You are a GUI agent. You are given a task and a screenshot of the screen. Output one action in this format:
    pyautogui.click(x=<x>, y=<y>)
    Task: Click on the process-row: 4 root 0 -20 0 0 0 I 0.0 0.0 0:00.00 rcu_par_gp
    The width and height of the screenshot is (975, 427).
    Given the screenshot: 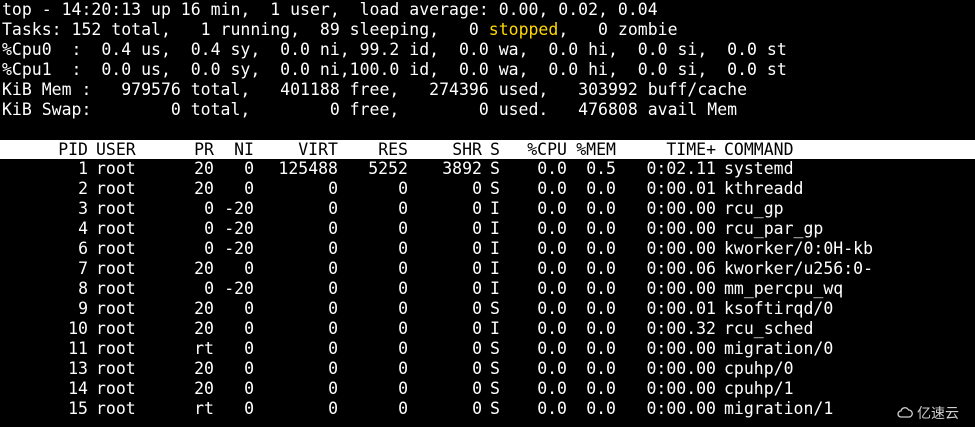 What is the action you would take?
    pyautogui.click(x=488, y=229)
    